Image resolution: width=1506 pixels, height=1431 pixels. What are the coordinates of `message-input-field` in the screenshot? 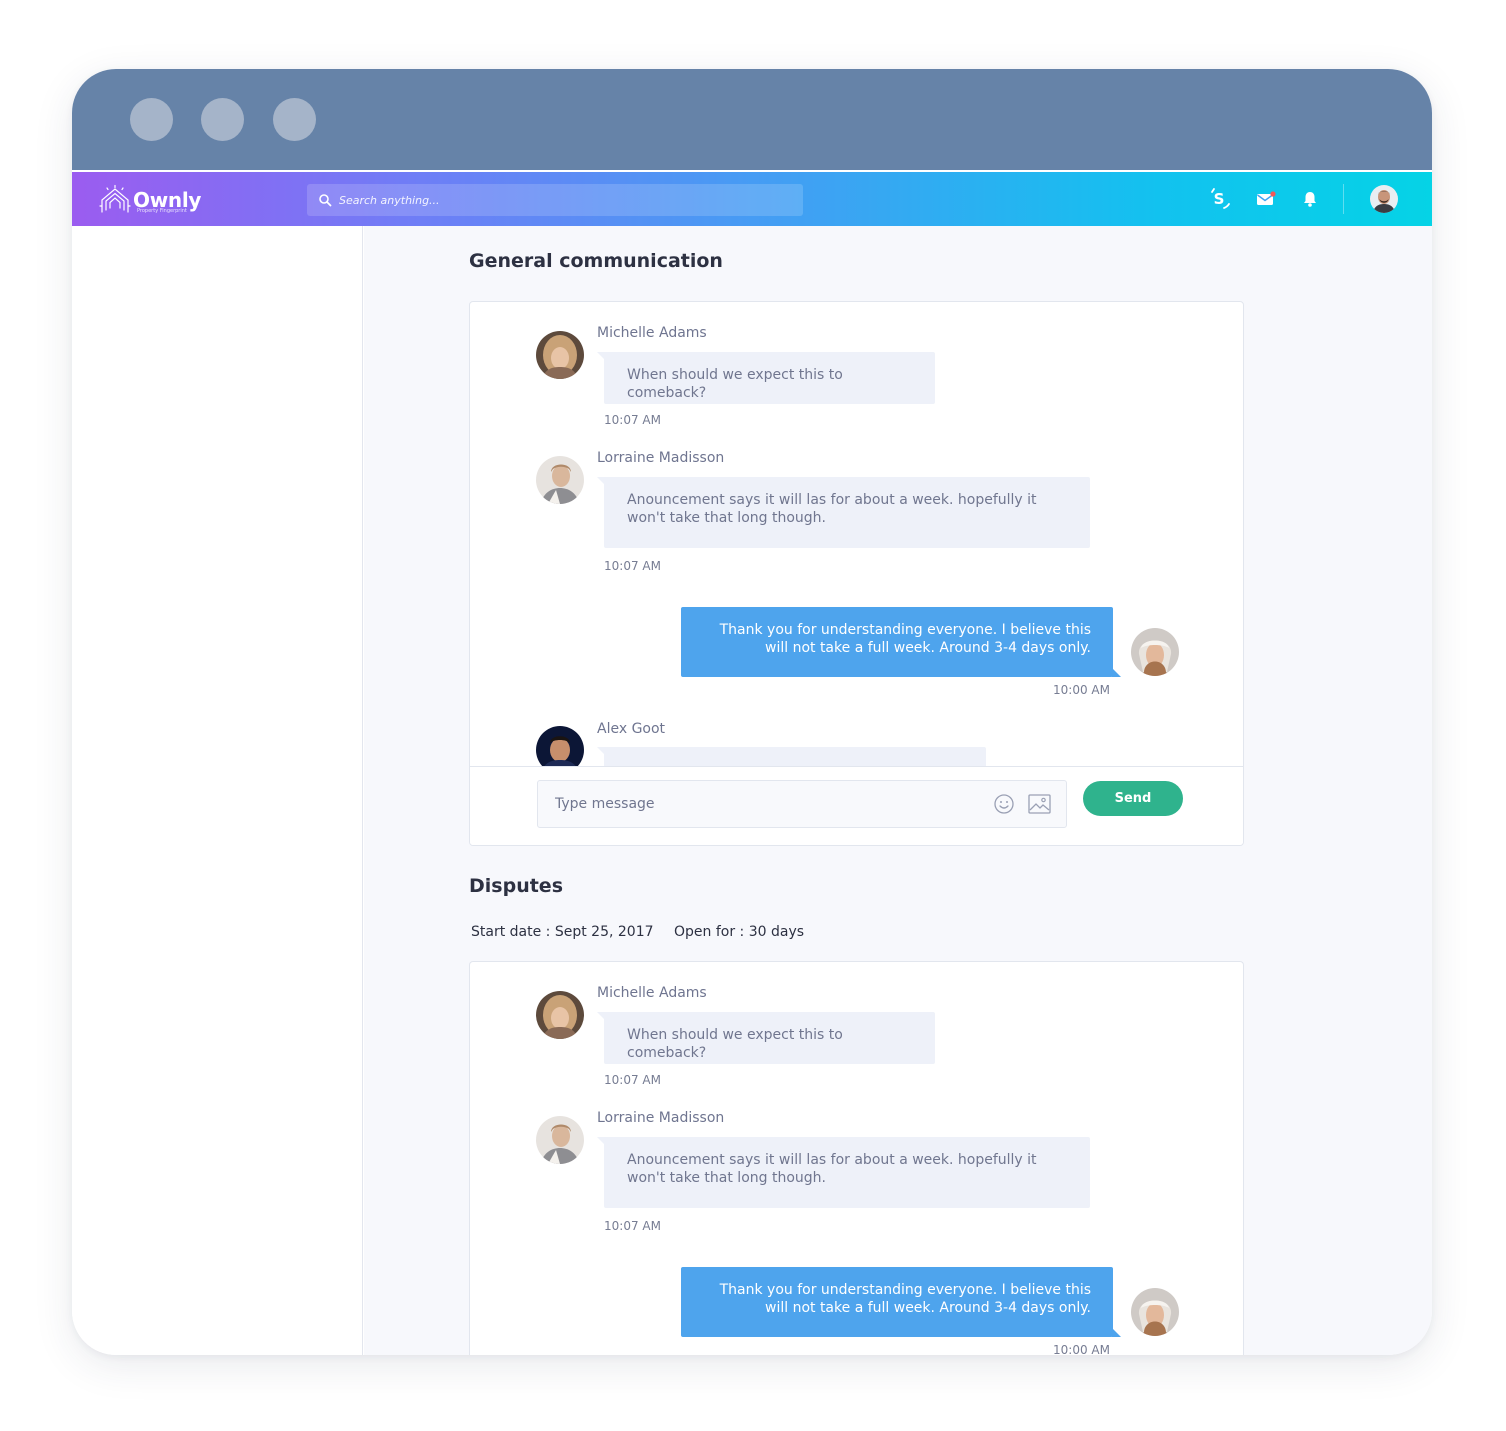 It's located at (802, 804).